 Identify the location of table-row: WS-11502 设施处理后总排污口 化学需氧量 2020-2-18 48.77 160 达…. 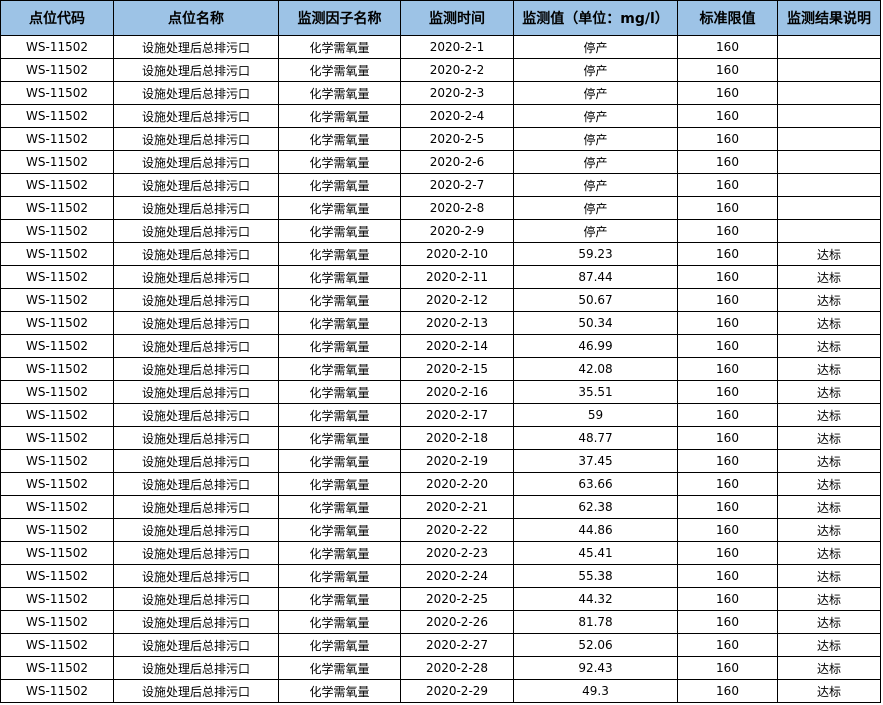
(440, 438).